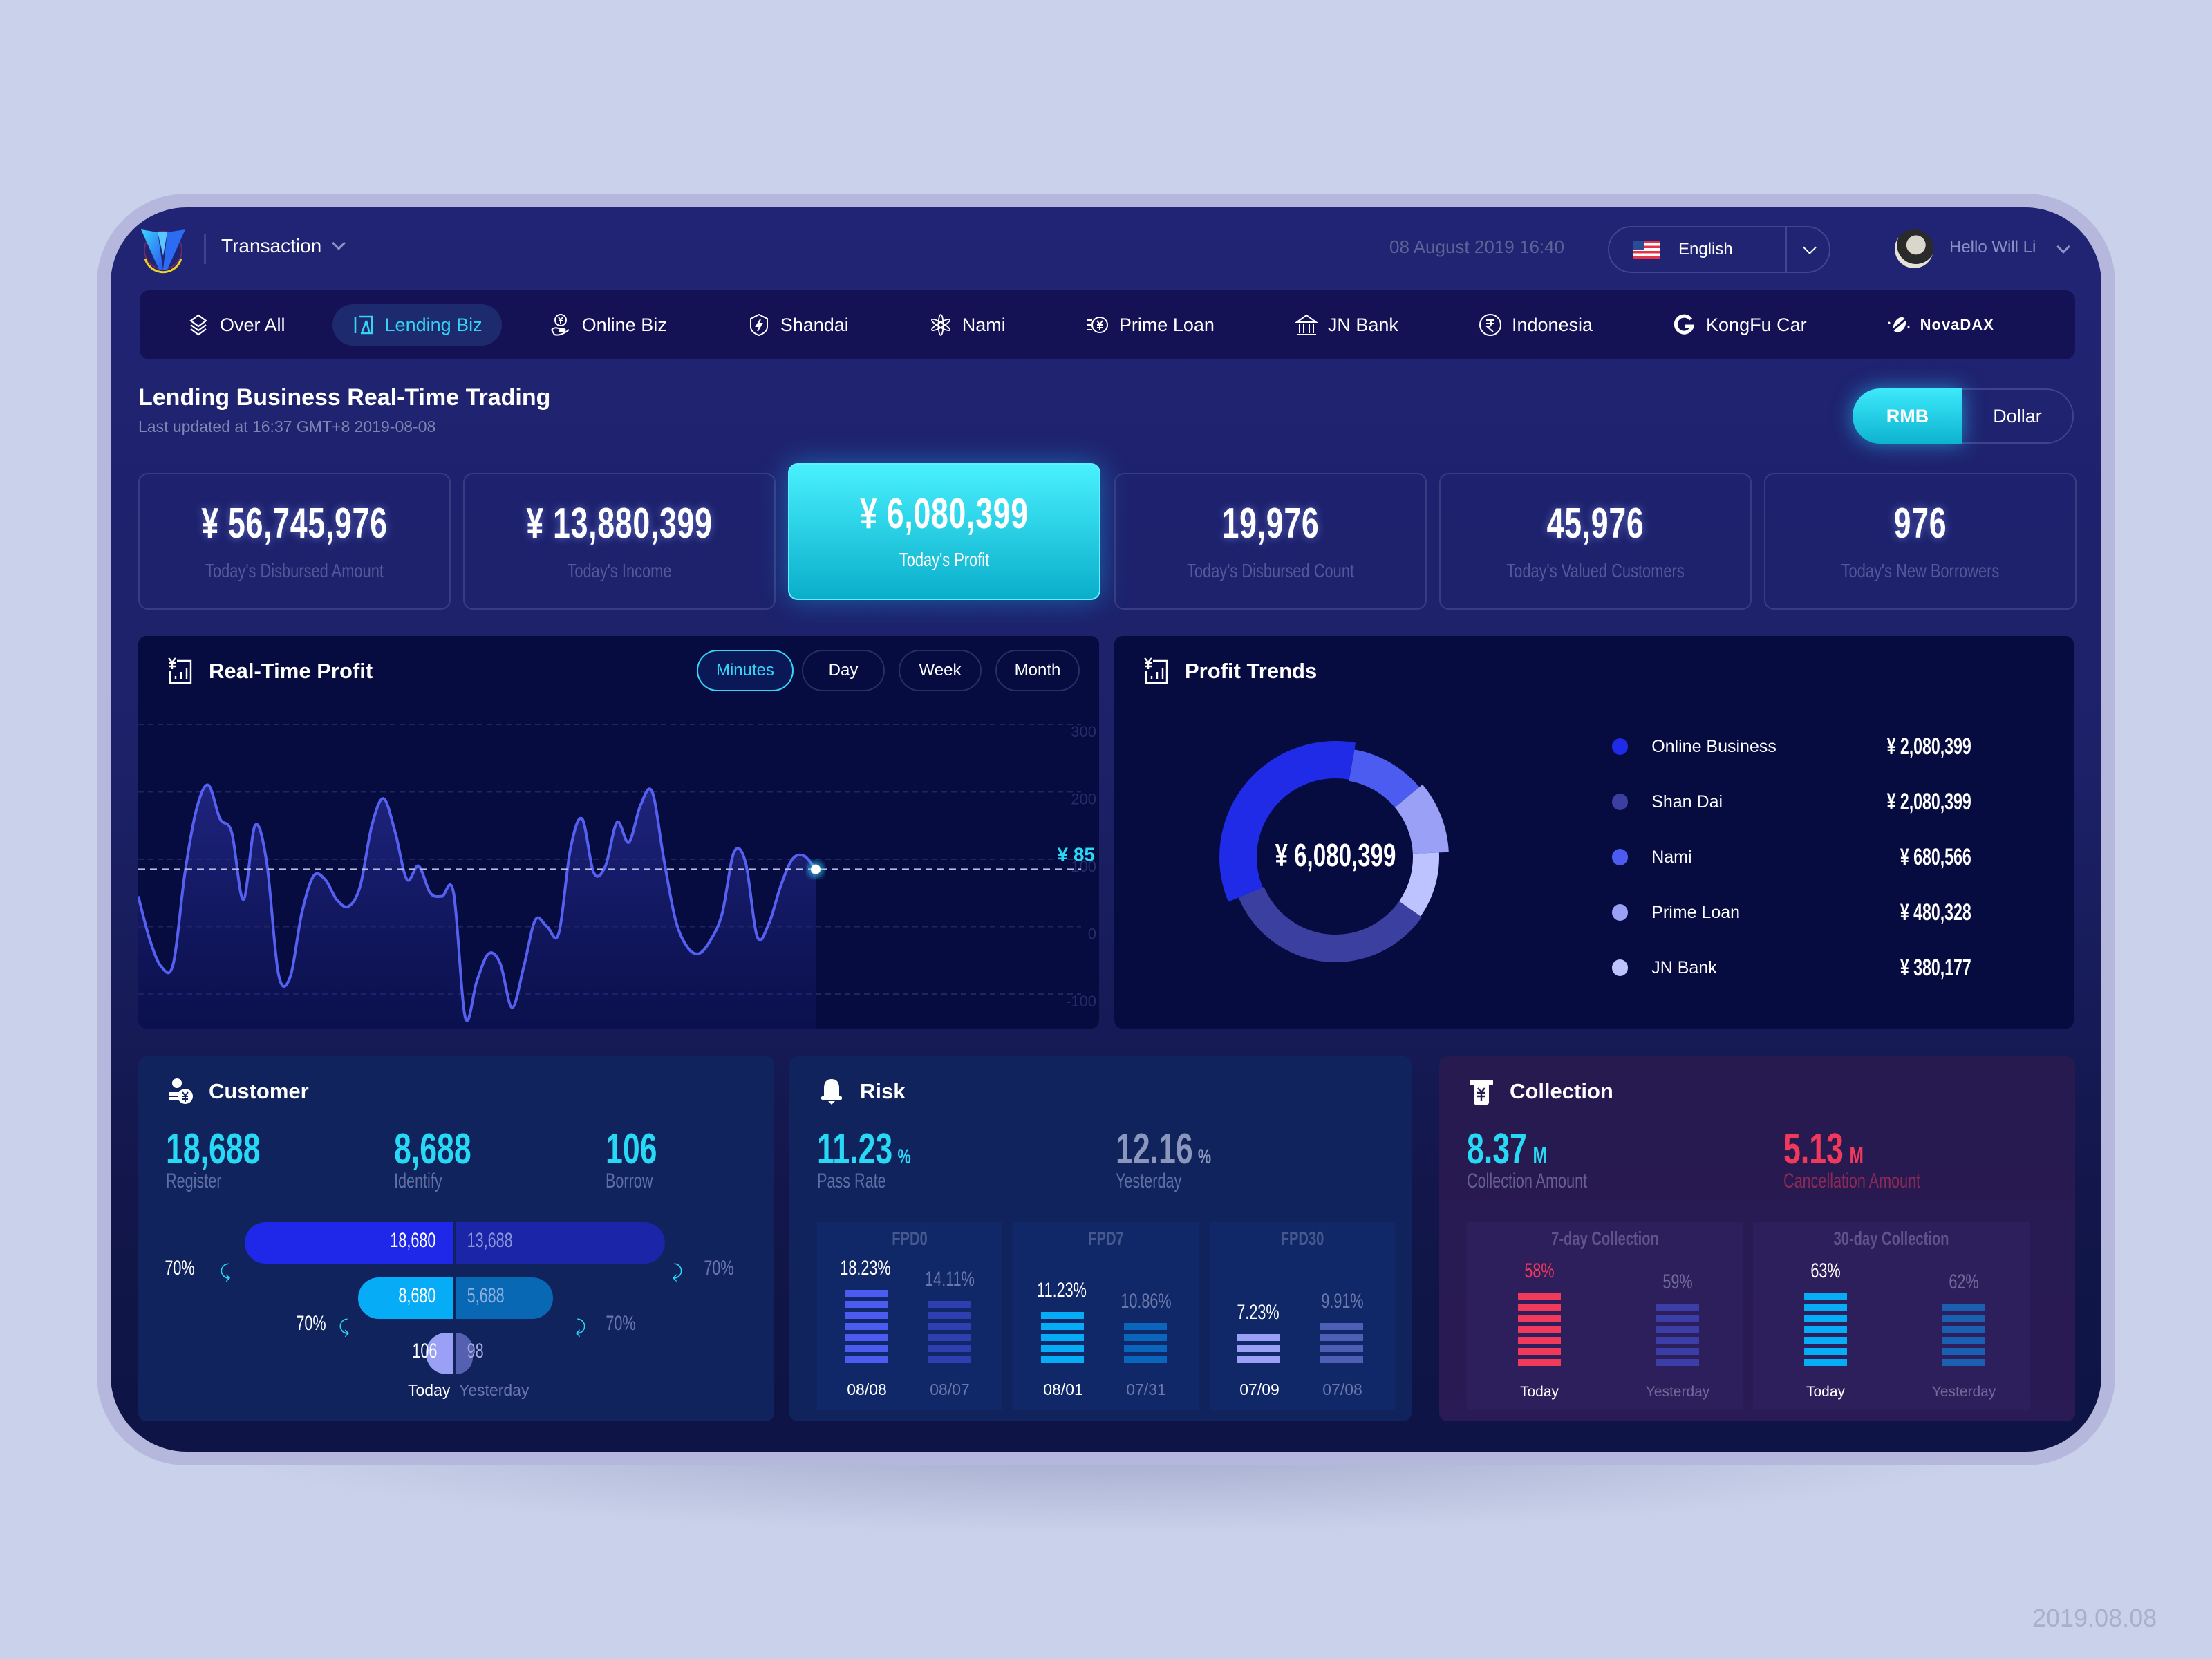  I want to click on user-menu-chevron-icon, so click(2063, 247).